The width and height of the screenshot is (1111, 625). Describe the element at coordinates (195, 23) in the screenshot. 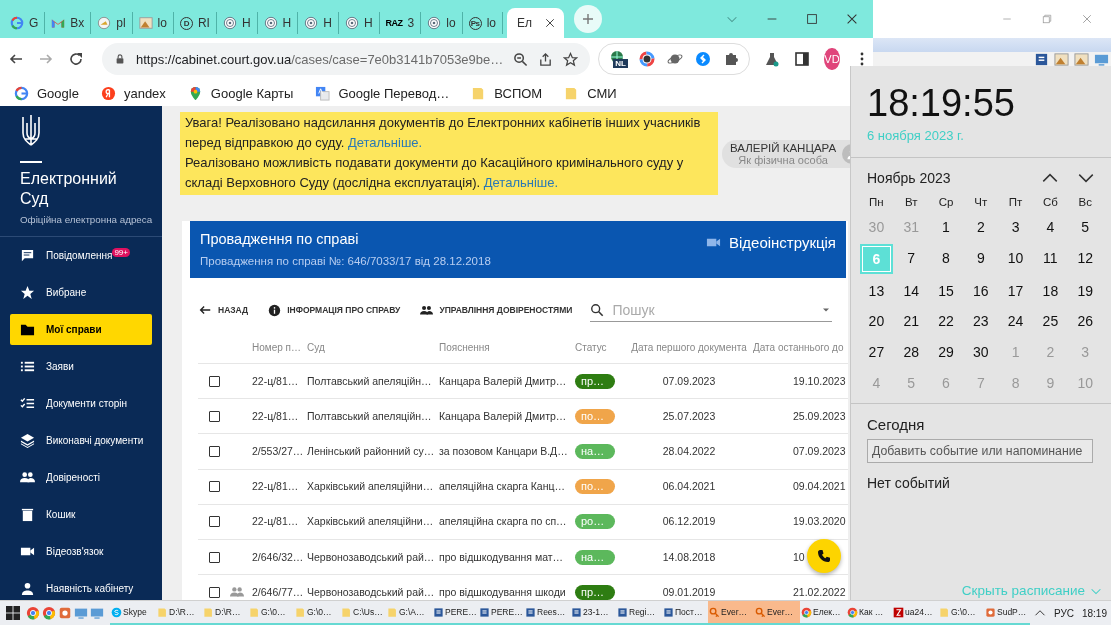

I see `browser-tab: D RI` at that location.